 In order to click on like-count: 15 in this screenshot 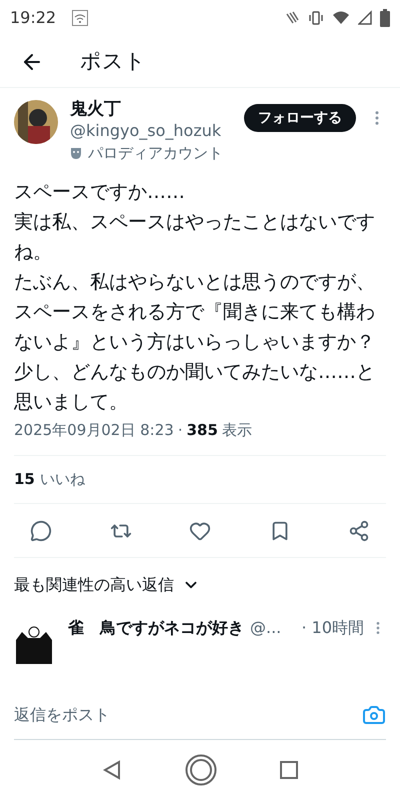, I will do `click(24, 479)`.